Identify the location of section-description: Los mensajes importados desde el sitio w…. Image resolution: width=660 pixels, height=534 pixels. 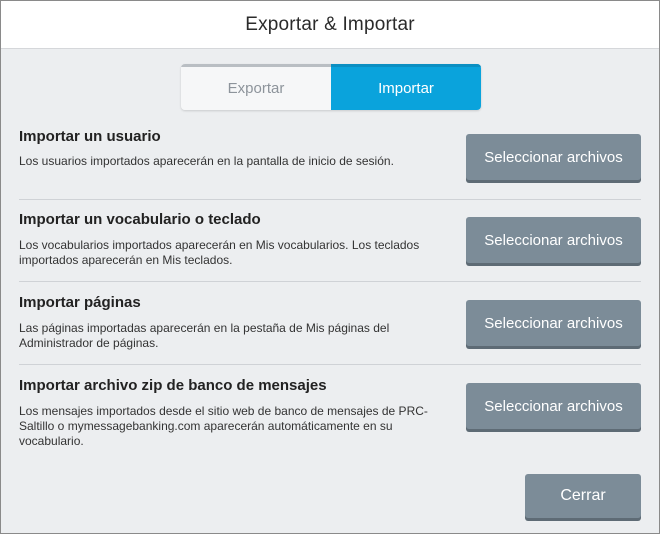
(223, 426).